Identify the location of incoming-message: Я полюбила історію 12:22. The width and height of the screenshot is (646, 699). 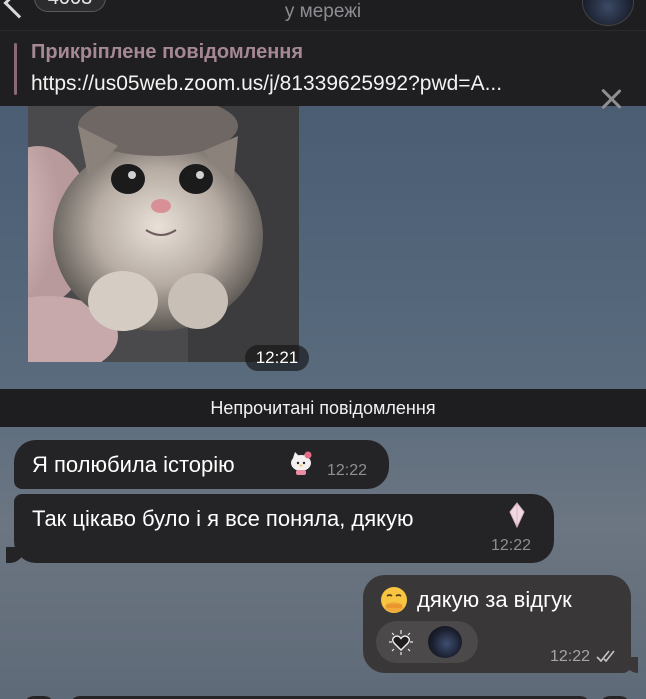
(201, 464).